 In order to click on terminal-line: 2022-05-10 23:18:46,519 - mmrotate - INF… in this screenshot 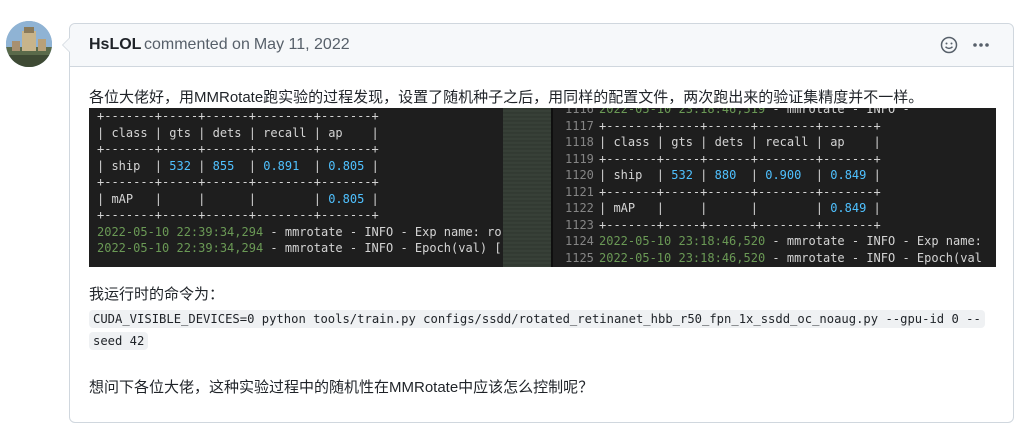, I will do `click(754, 112)`.